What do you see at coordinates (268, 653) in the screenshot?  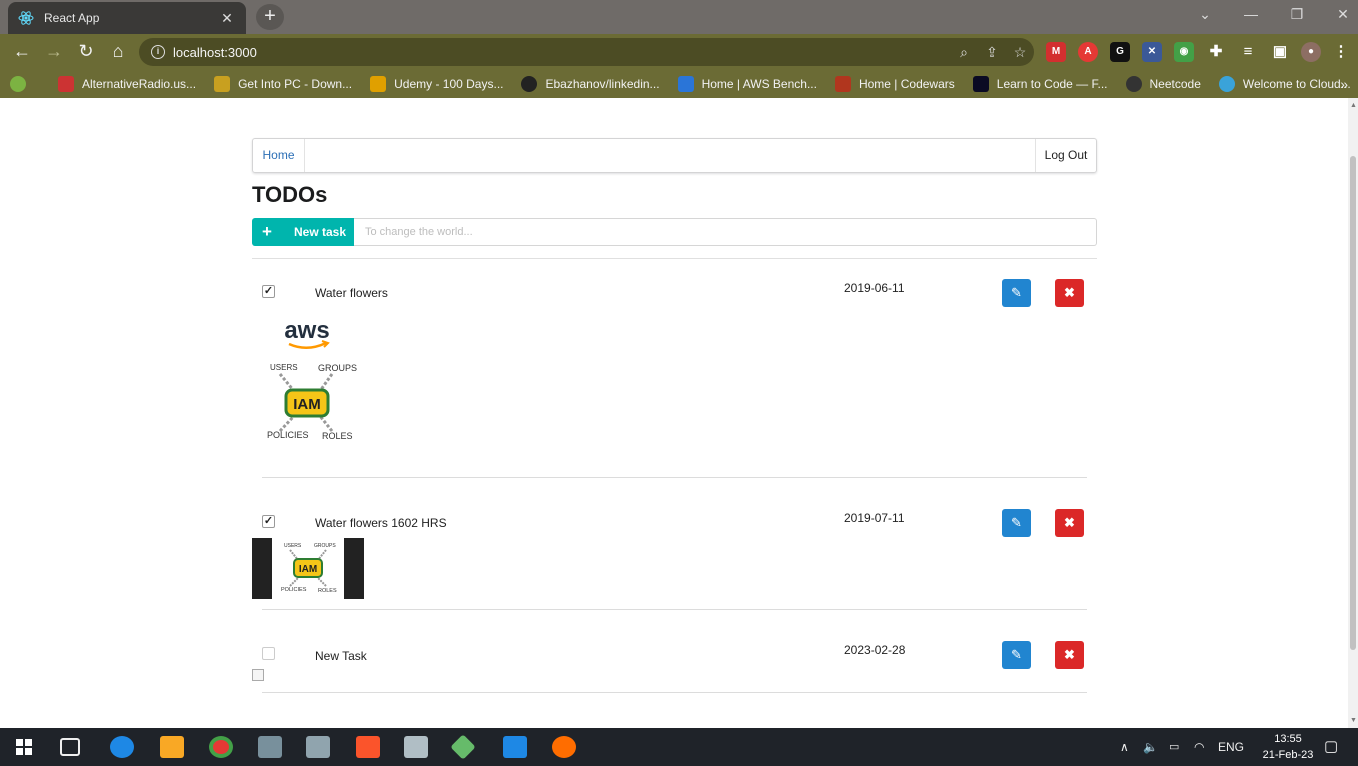 I see `todo-checkbox` at bounding box center [268, 653].